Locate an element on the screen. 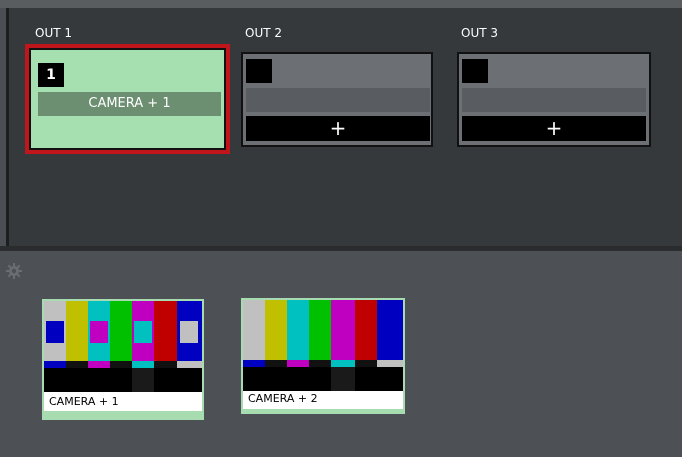 This screenshot has height=457, width=682. source-thumbnail-camera-2: CAMERA + 2 is located at coordinates (323, 356).